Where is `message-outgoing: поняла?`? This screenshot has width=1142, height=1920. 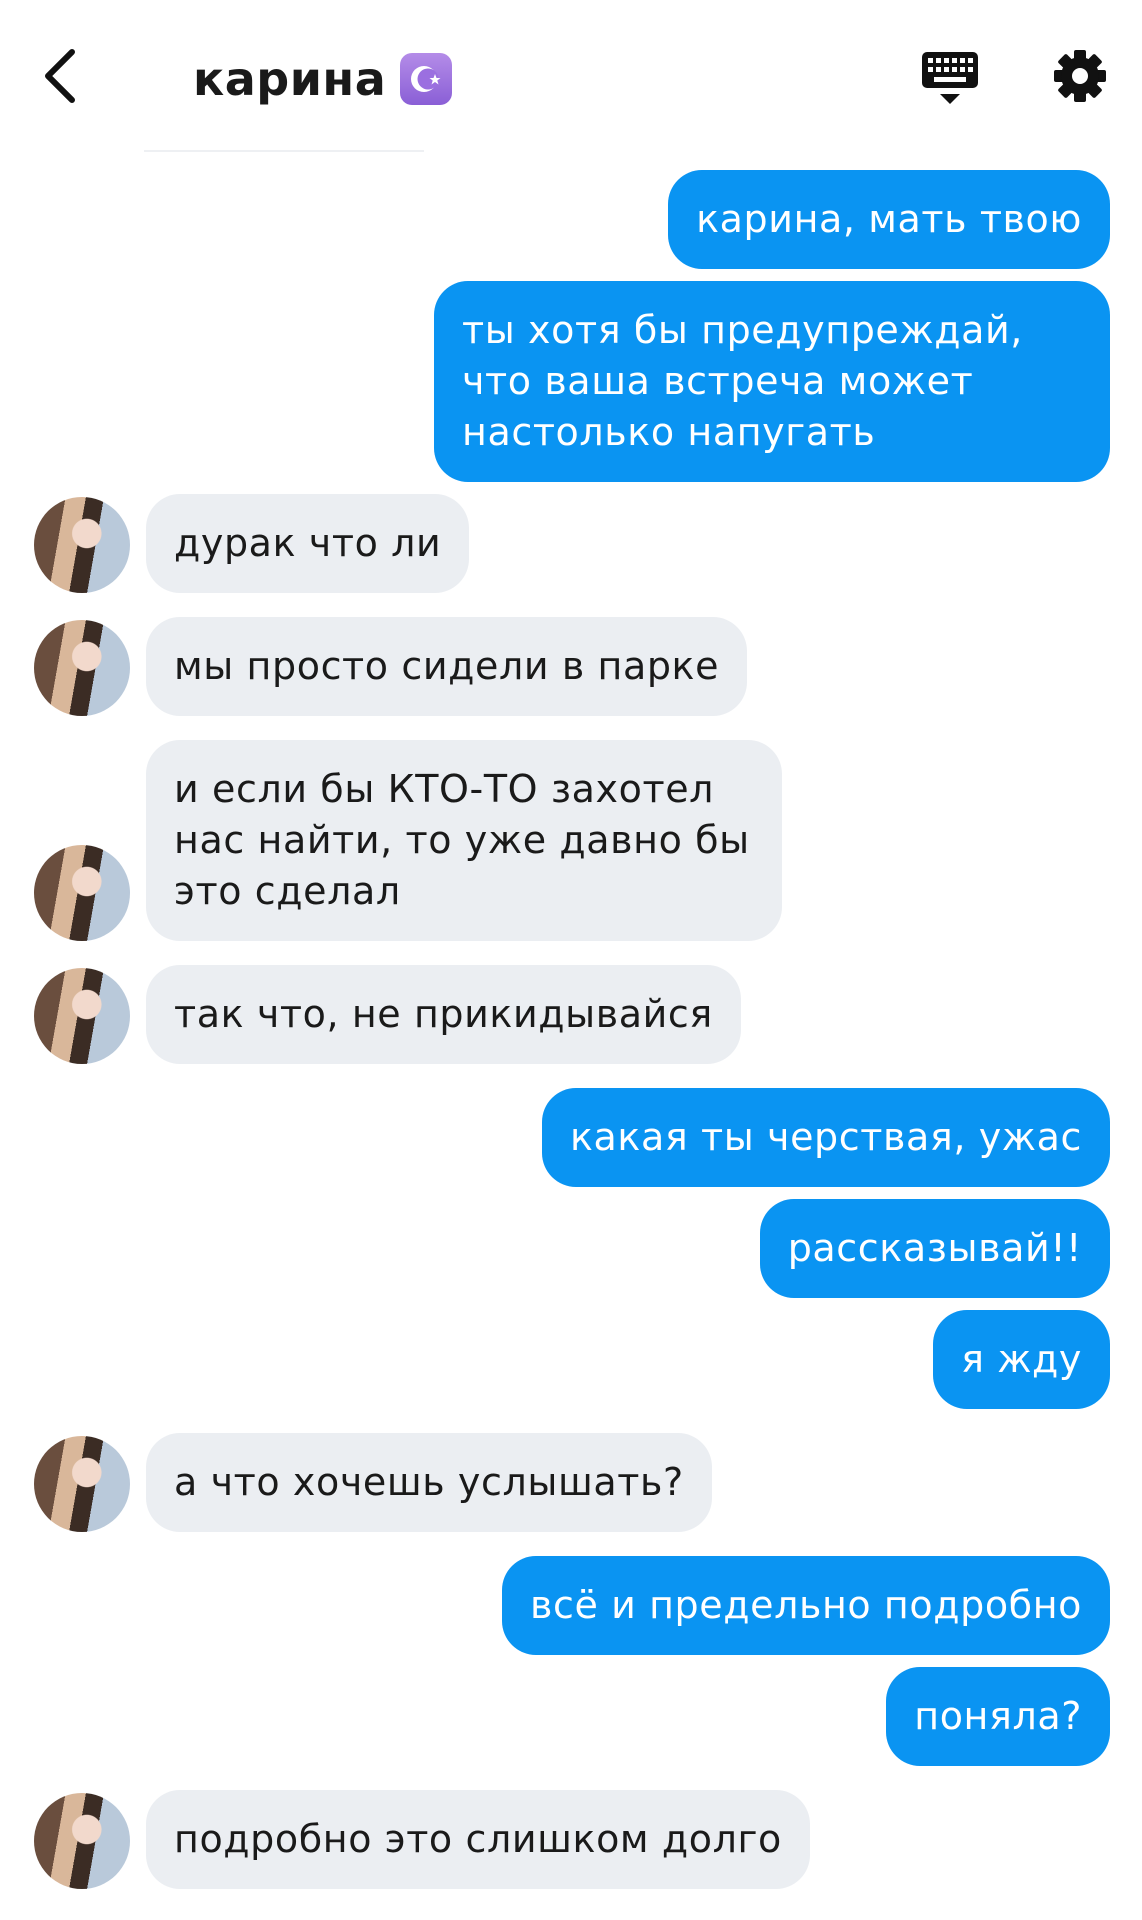 message-outgoing: поняла? is located at coordinates (571, 1716).